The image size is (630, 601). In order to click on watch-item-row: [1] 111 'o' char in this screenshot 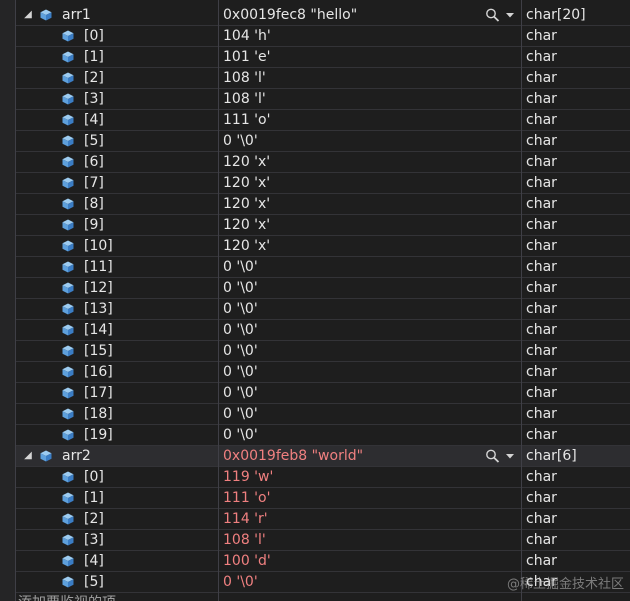, I will do `click(323, 498)`.